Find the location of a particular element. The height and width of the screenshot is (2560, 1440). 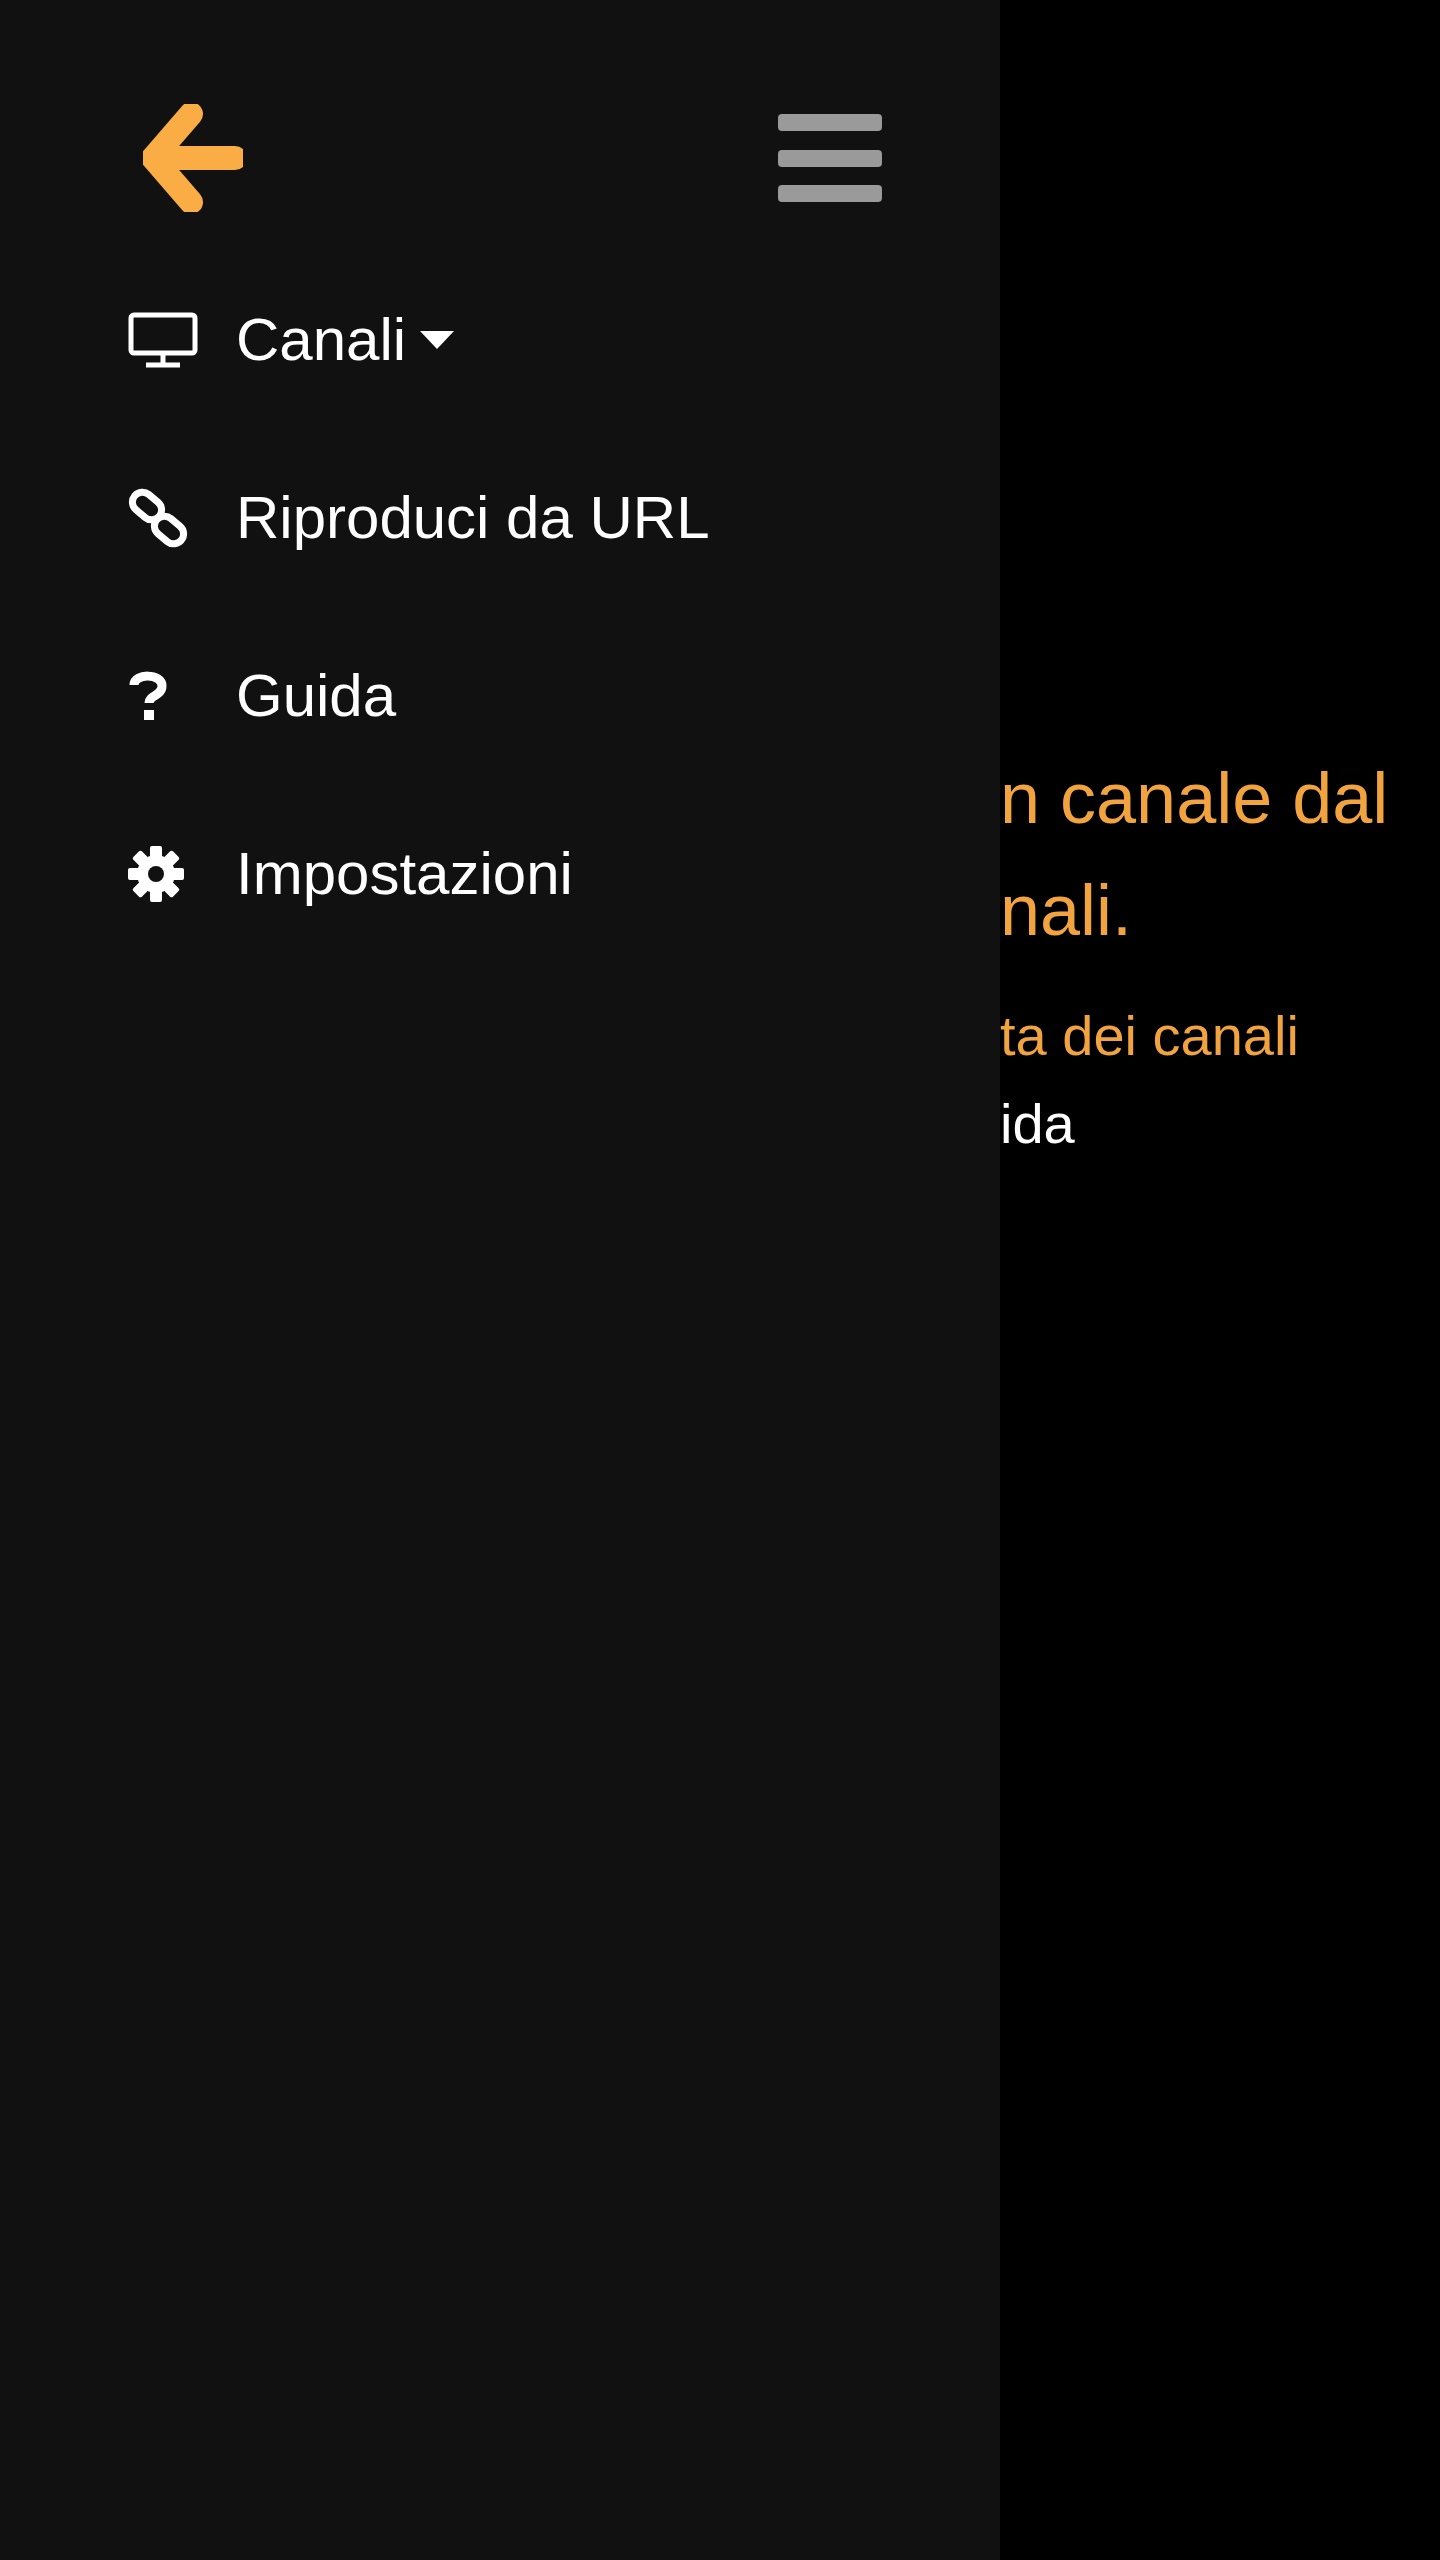

menu-item: Impostazioni is located at coordinates (404, 874).